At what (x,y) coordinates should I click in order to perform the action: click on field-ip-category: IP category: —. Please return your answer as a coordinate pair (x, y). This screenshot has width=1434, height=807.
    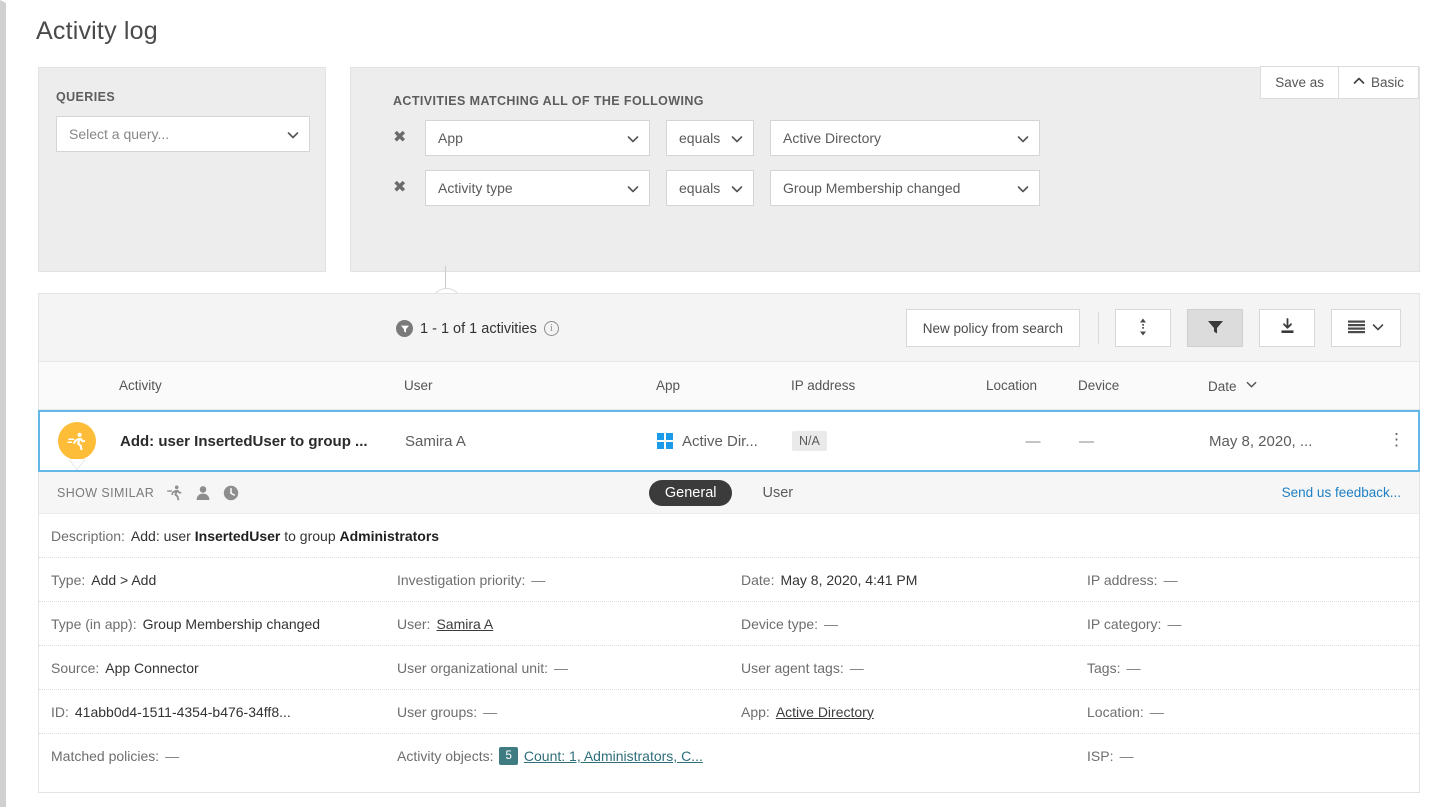
    Looking at the image, I should click on (1252, 624).